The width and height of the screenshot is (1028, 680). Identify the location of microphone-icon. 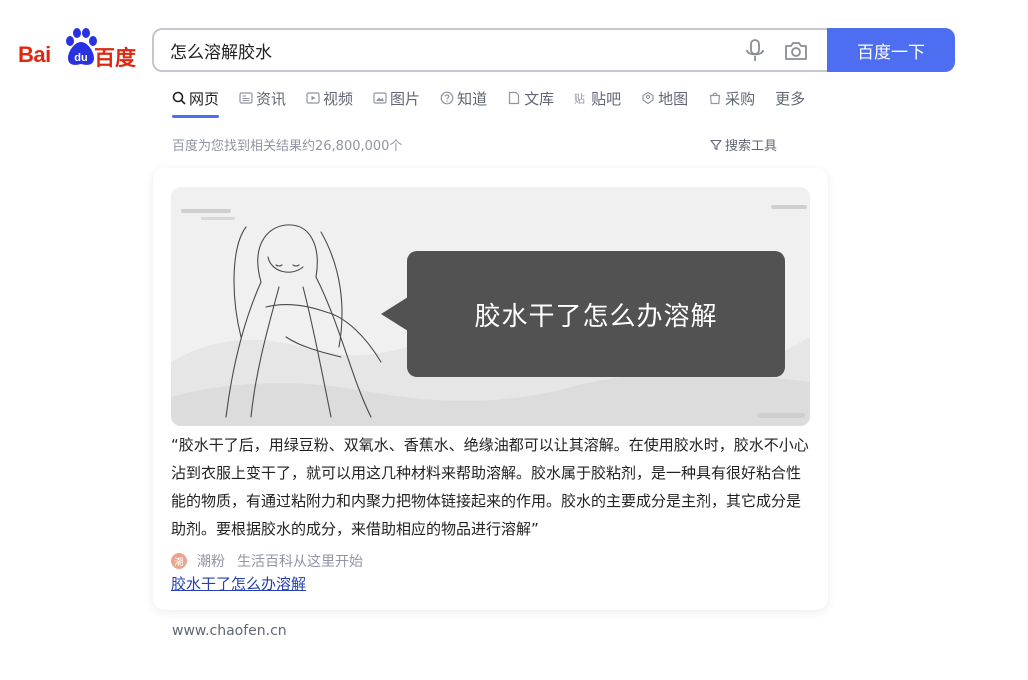
(755, 51).